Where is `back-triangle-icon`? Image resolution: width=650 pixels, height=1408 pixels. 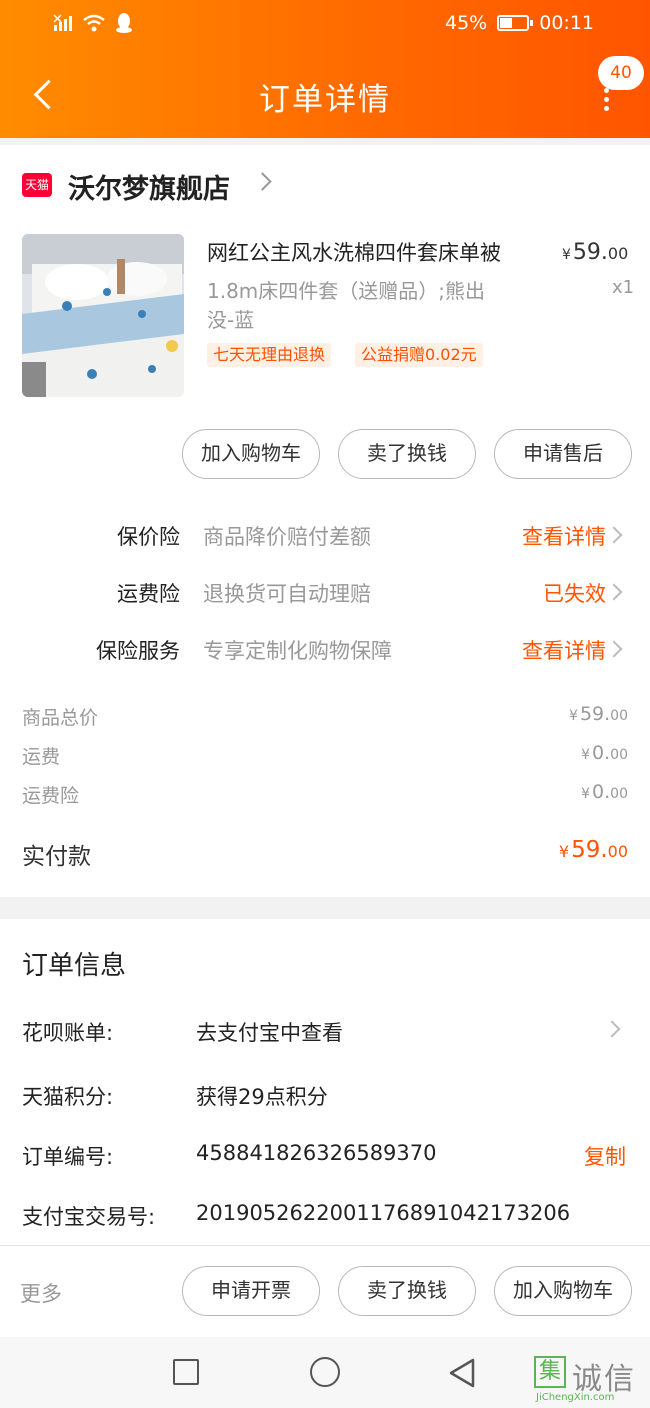
back-triangle-icon is located at coordinates (462, 1373).